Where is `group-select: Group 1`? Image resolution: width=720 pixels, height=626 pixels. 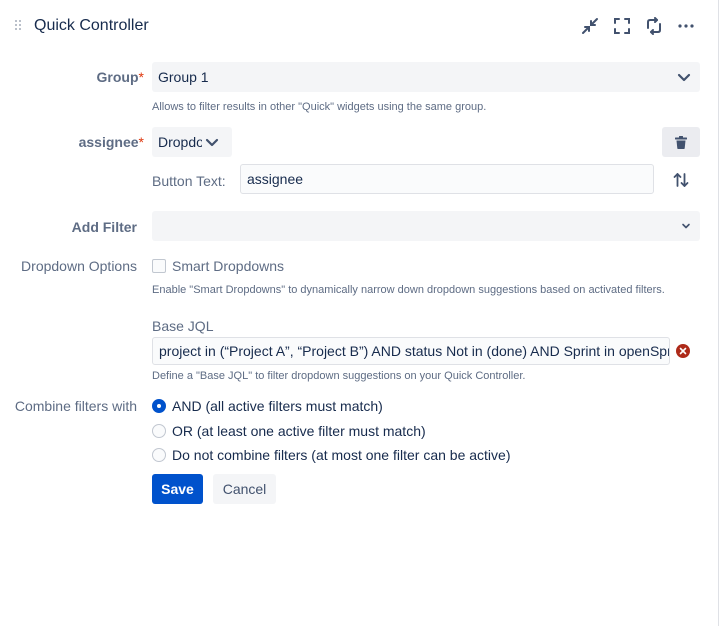
group-select: Group 1 is located at coordinates (426, 77).